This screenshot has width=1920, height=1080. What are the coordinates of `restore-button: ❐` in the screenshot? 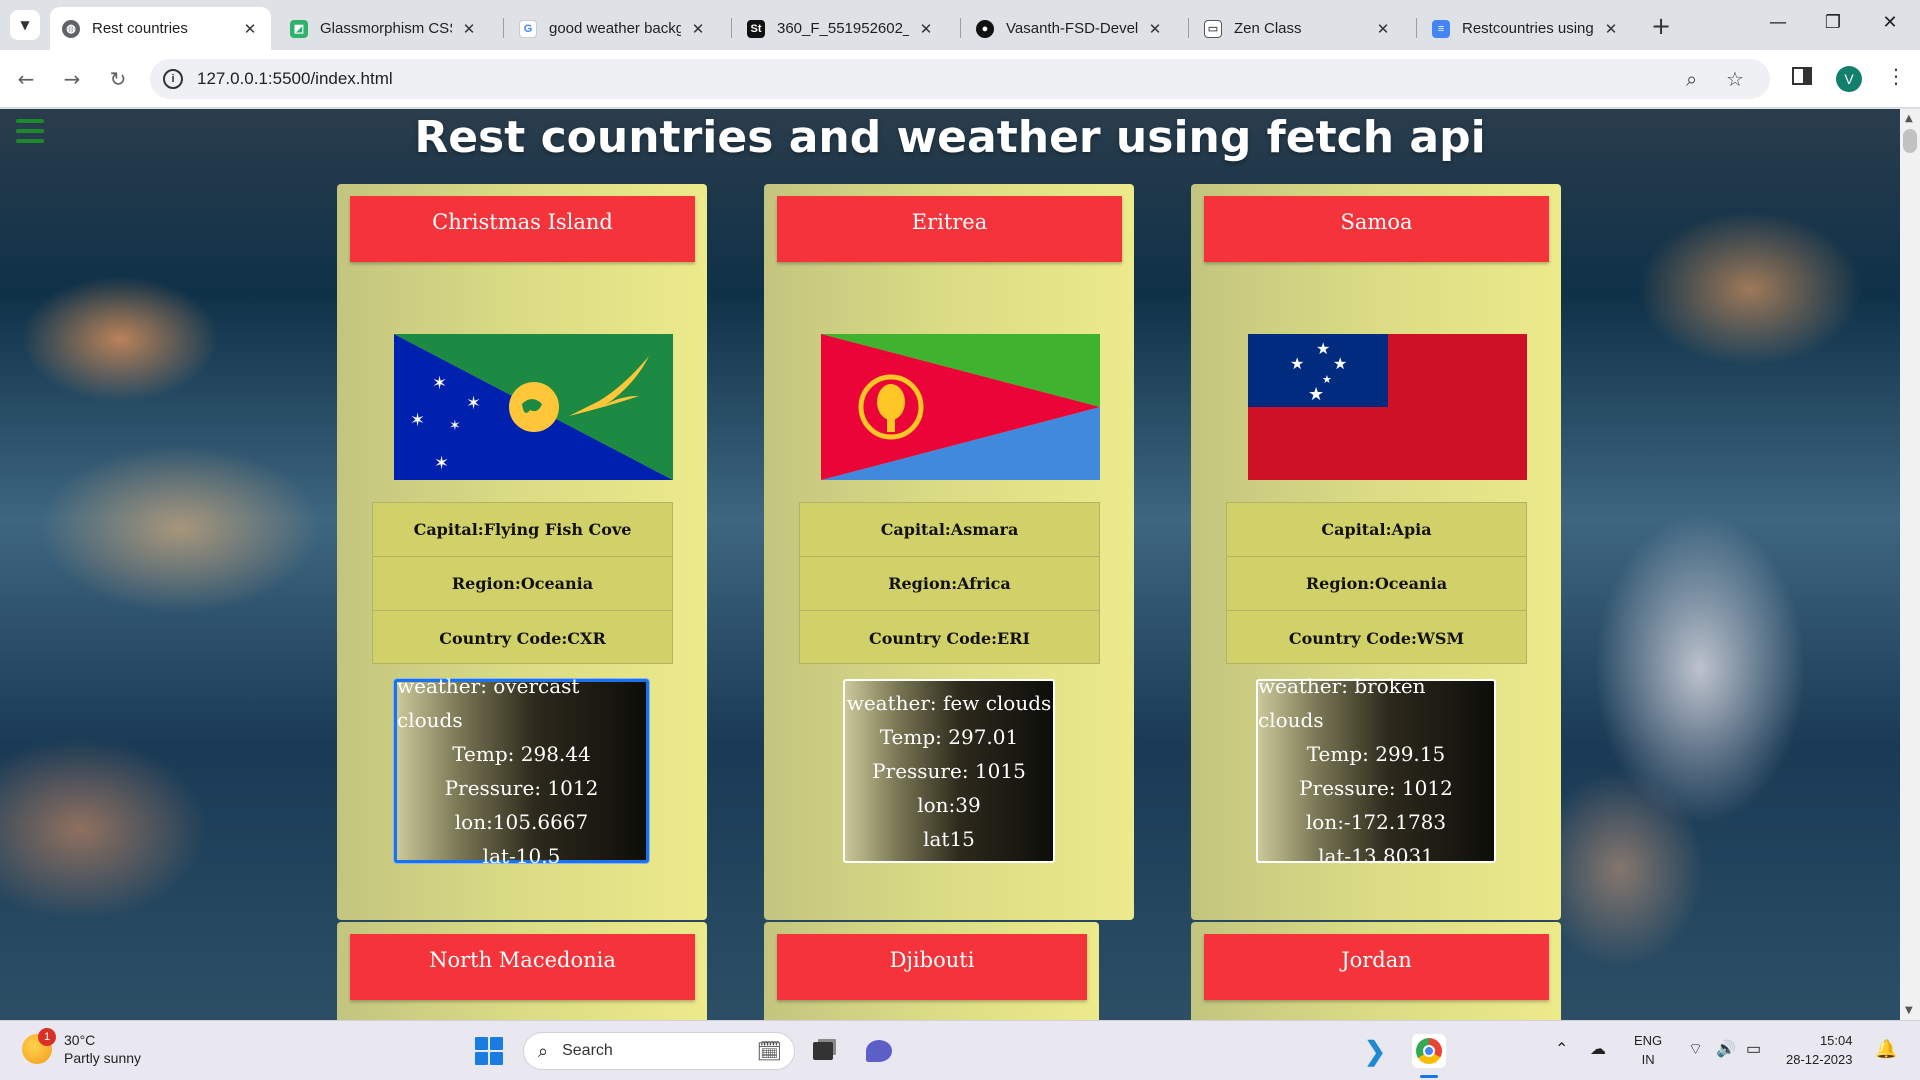 It's located at (1833, 22).